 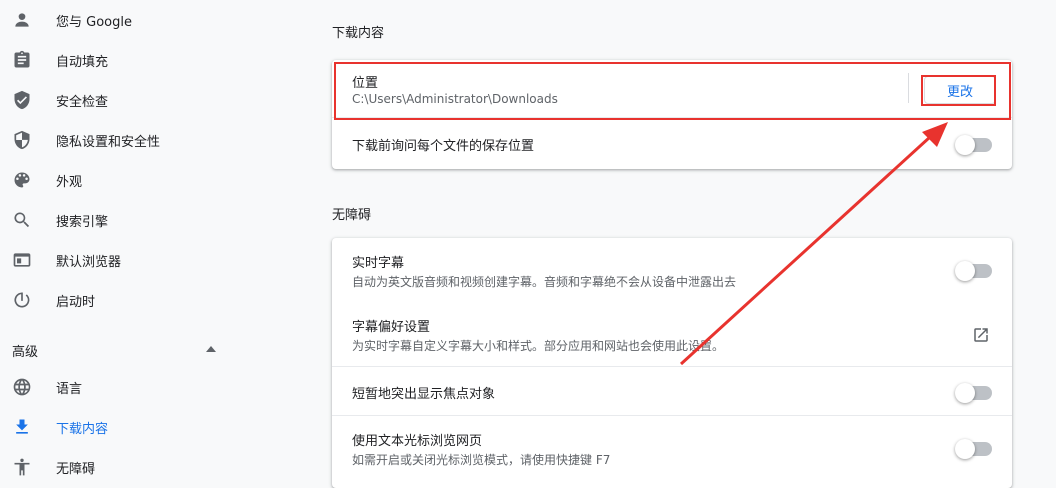 What do you see at coordinates (455, 99) in the screenshot?
I see `location-path: C:\Users\Administrator\Downloads` at bounding box center [455, 99].